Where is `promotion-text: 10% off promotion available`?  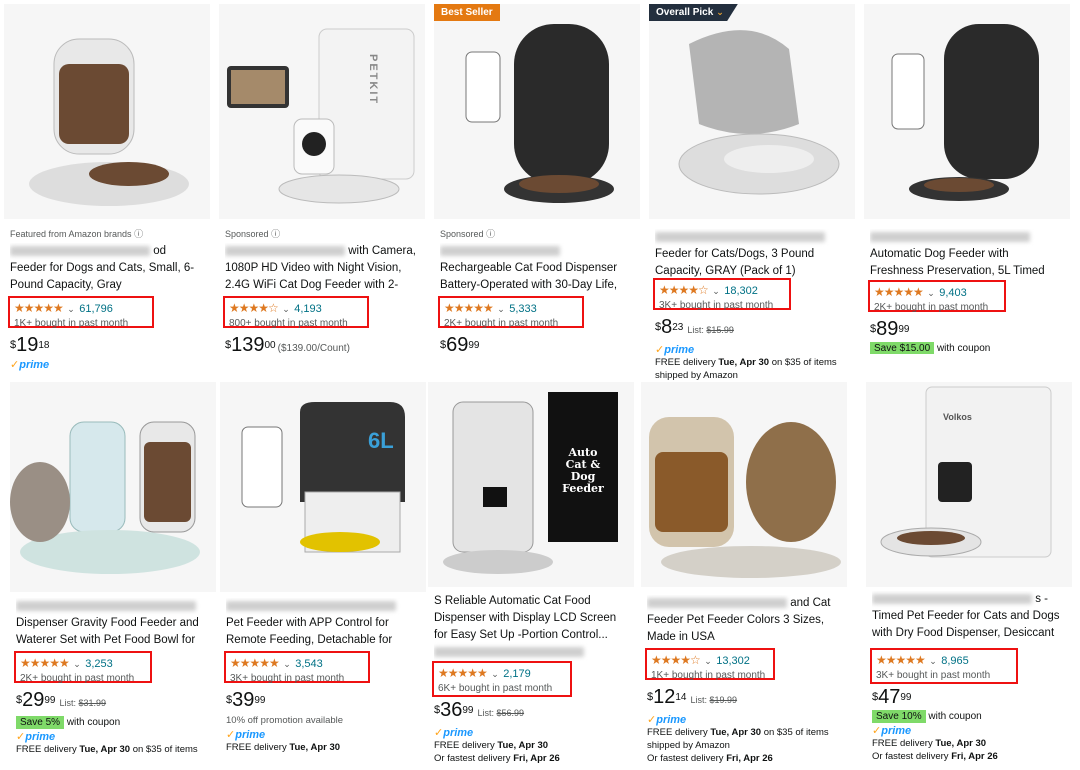 promotion-text: 10% off promotion available is located at coordinates (323, 720).